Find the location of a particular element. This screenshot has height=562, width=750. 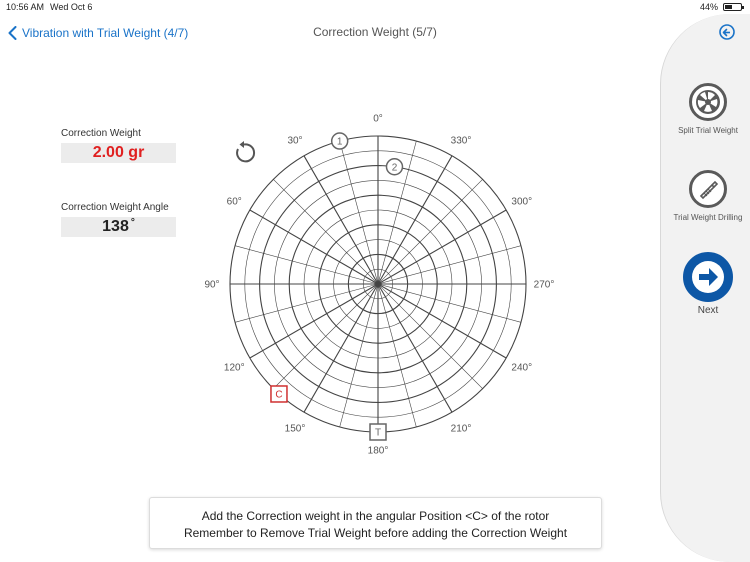

battery-percent: 44% is located at coordinates (708, 7).